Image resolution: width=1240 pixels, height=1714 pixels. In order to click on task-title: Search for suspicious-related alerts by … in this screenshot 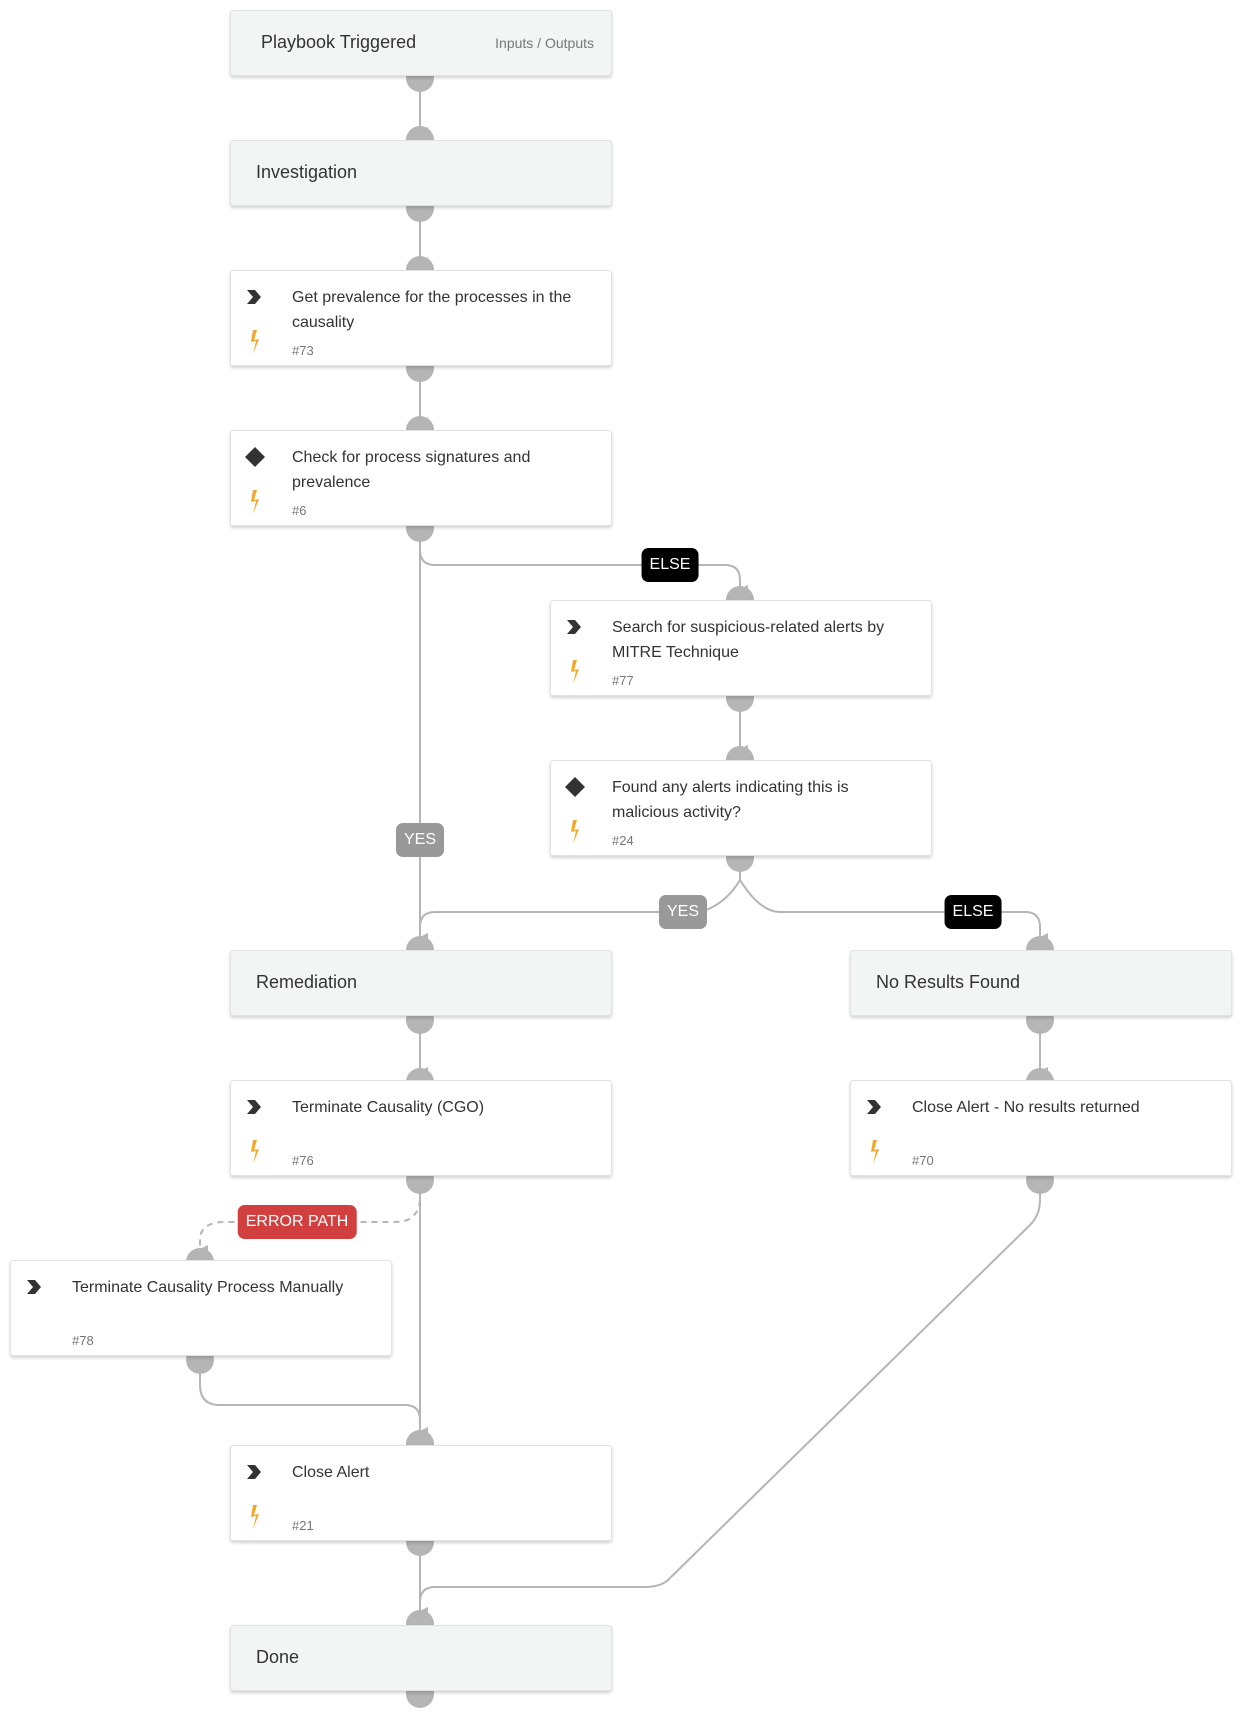, I will do `click(748, 640)`.